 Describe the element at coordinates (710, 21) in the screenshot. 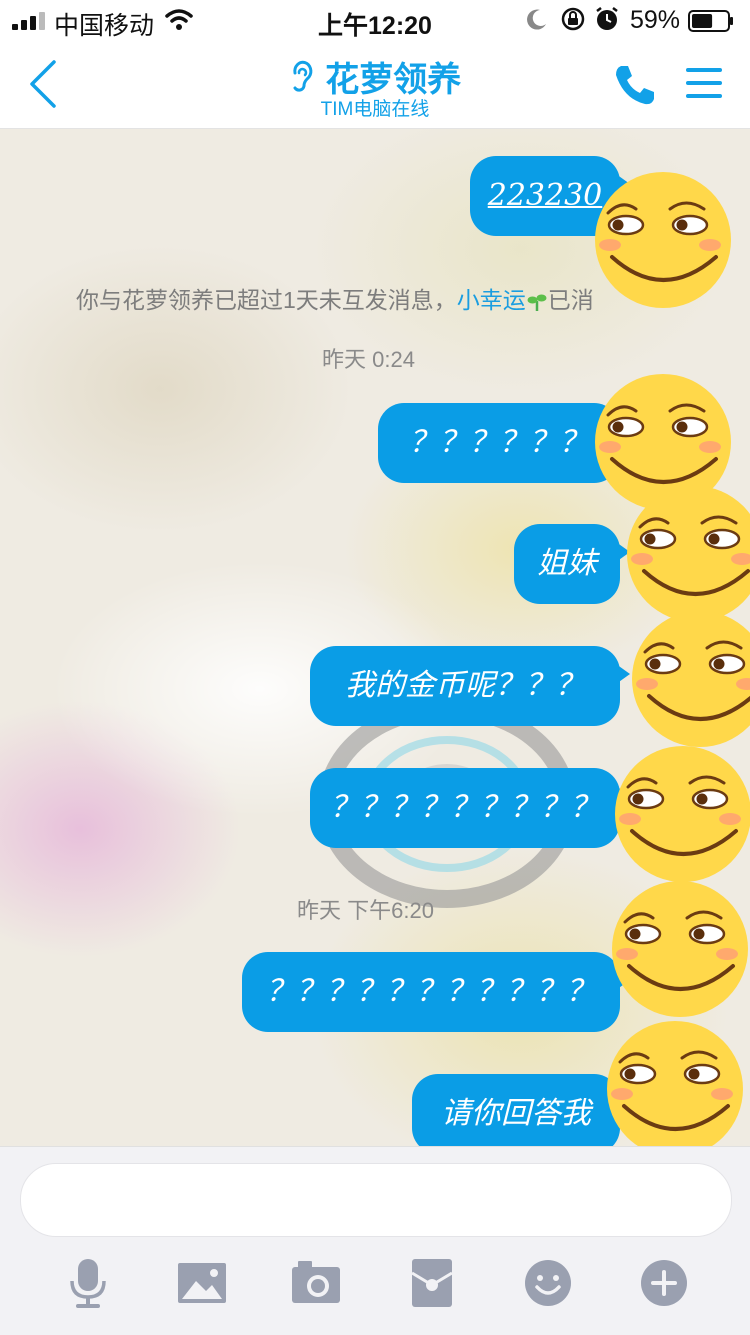

I see `battery-icon` at that location.